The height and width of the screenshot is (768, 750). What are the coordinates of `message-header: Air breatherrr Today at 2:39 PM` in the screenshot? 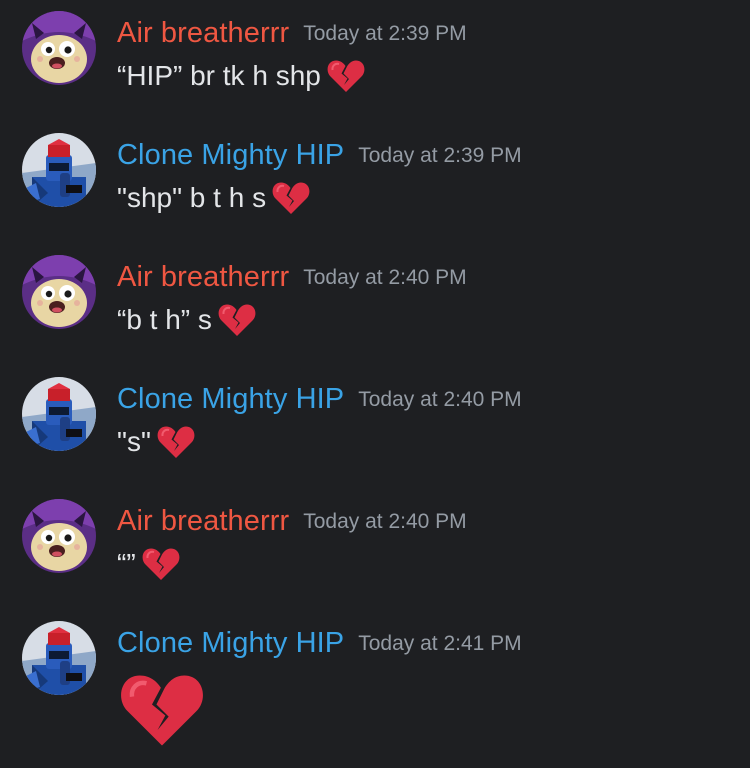 It's located at (292, 33).